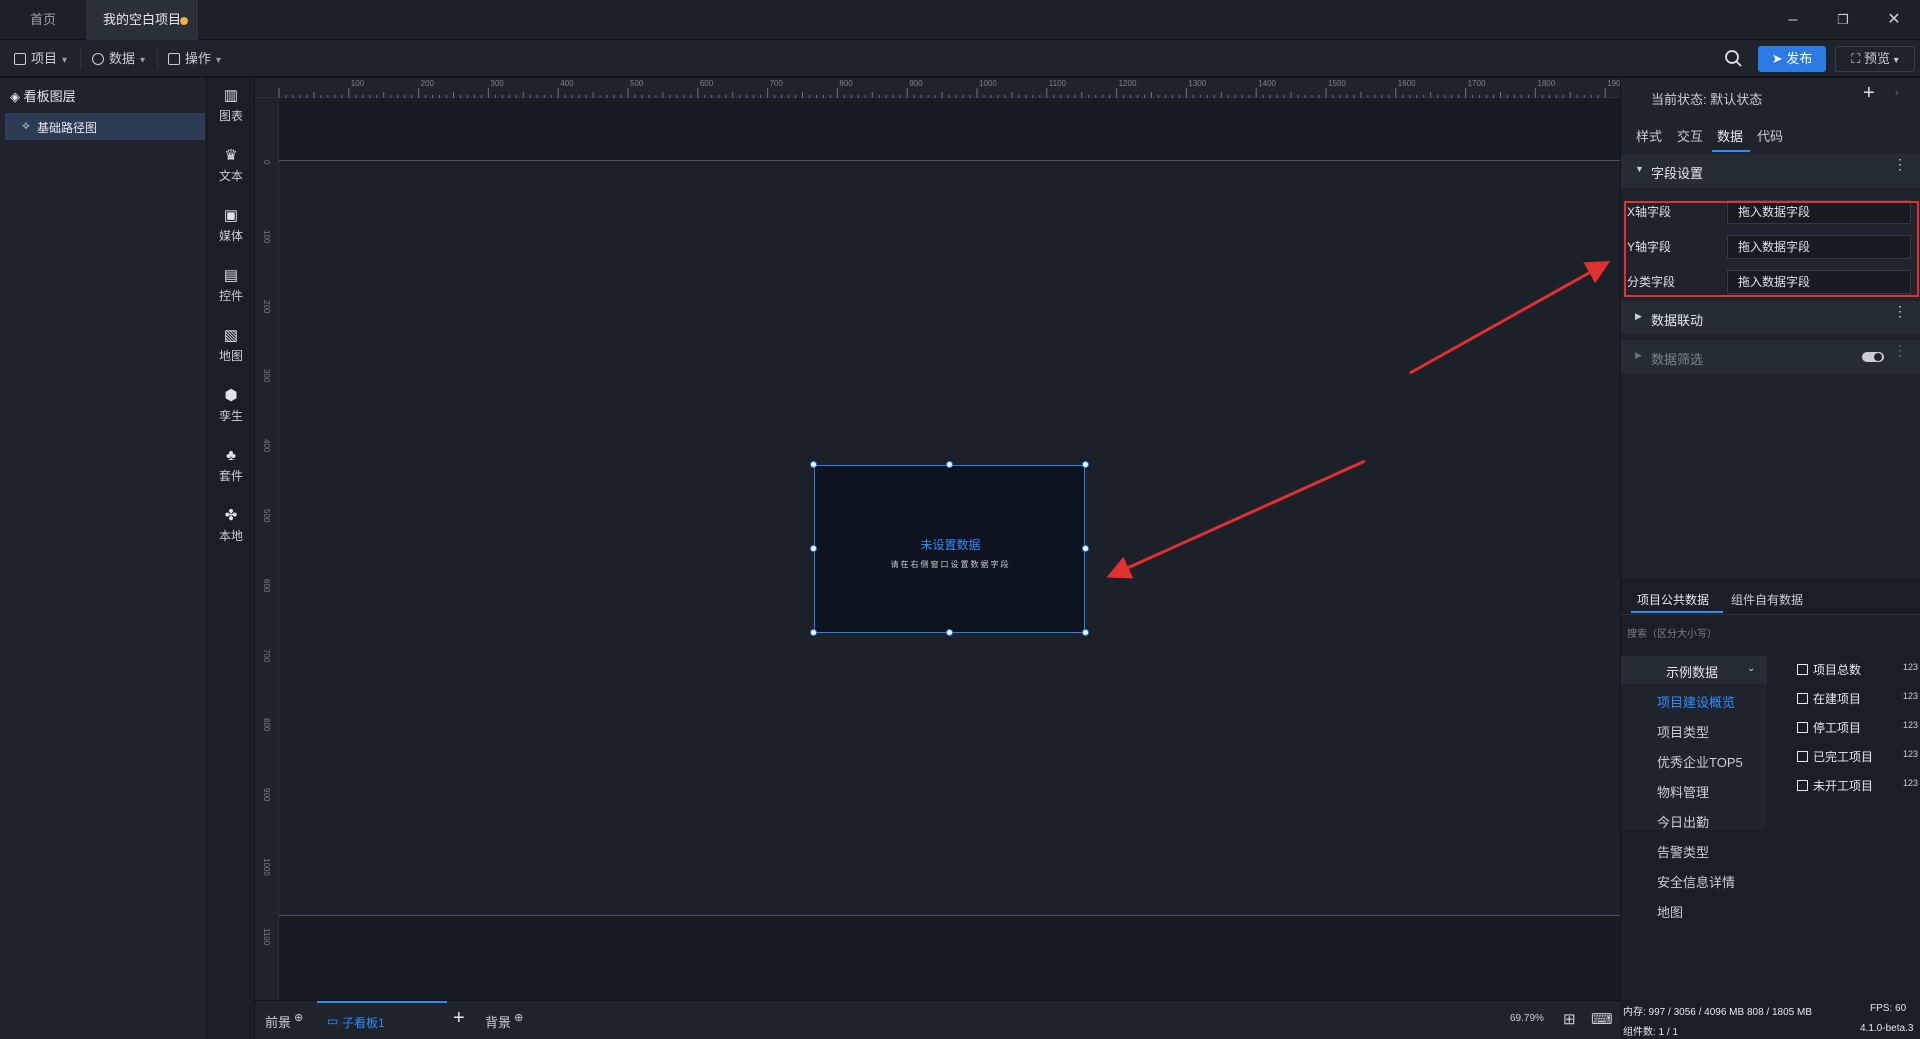 The height and width of the screenshot is (1039, 1920). Describe the element at coordinates (1670, 911) in the screenshot. I see `dataset-item: 地图` at that location.